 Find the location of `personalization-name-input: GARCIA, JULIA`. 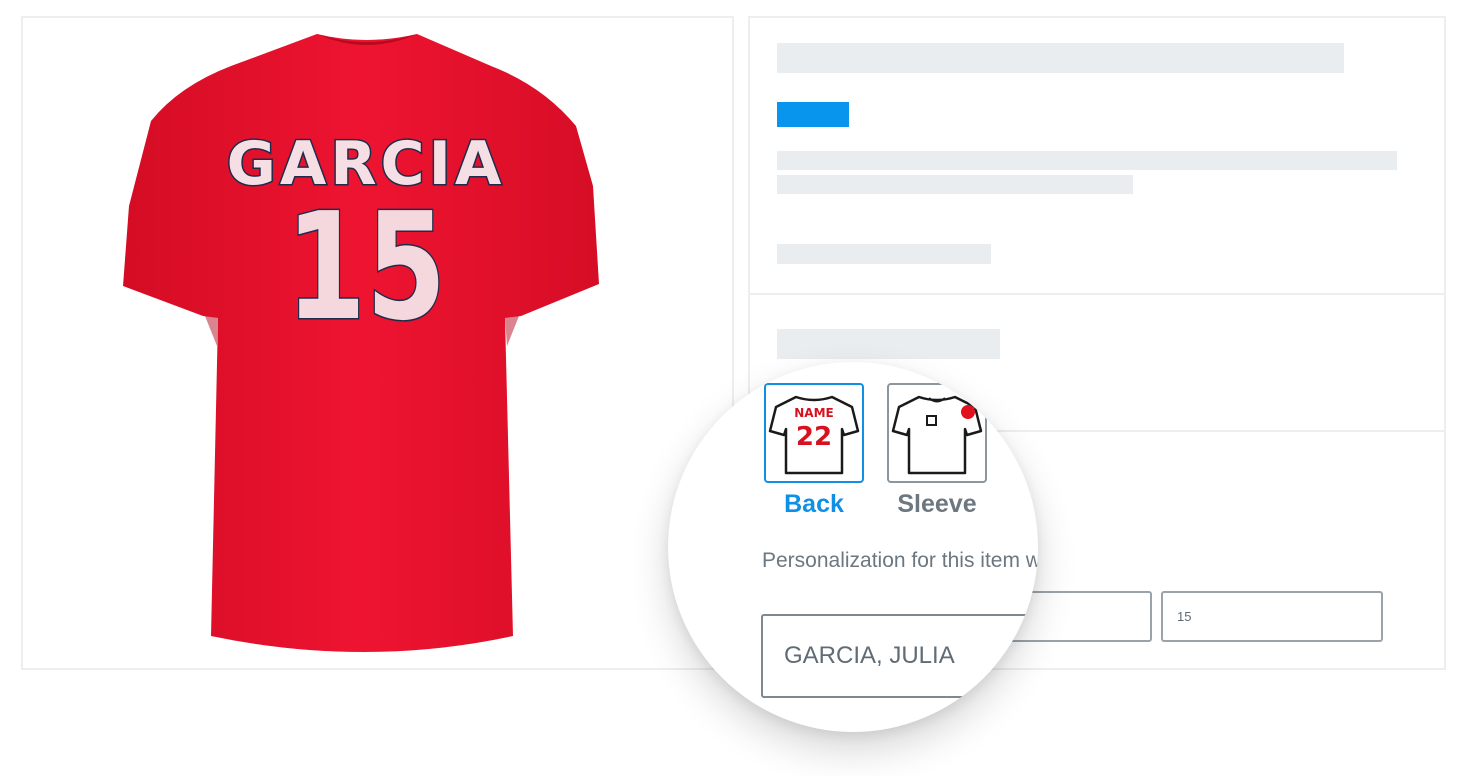

personalization-name-input: GARCIA, JULIA is located at coordinates (899, 656).